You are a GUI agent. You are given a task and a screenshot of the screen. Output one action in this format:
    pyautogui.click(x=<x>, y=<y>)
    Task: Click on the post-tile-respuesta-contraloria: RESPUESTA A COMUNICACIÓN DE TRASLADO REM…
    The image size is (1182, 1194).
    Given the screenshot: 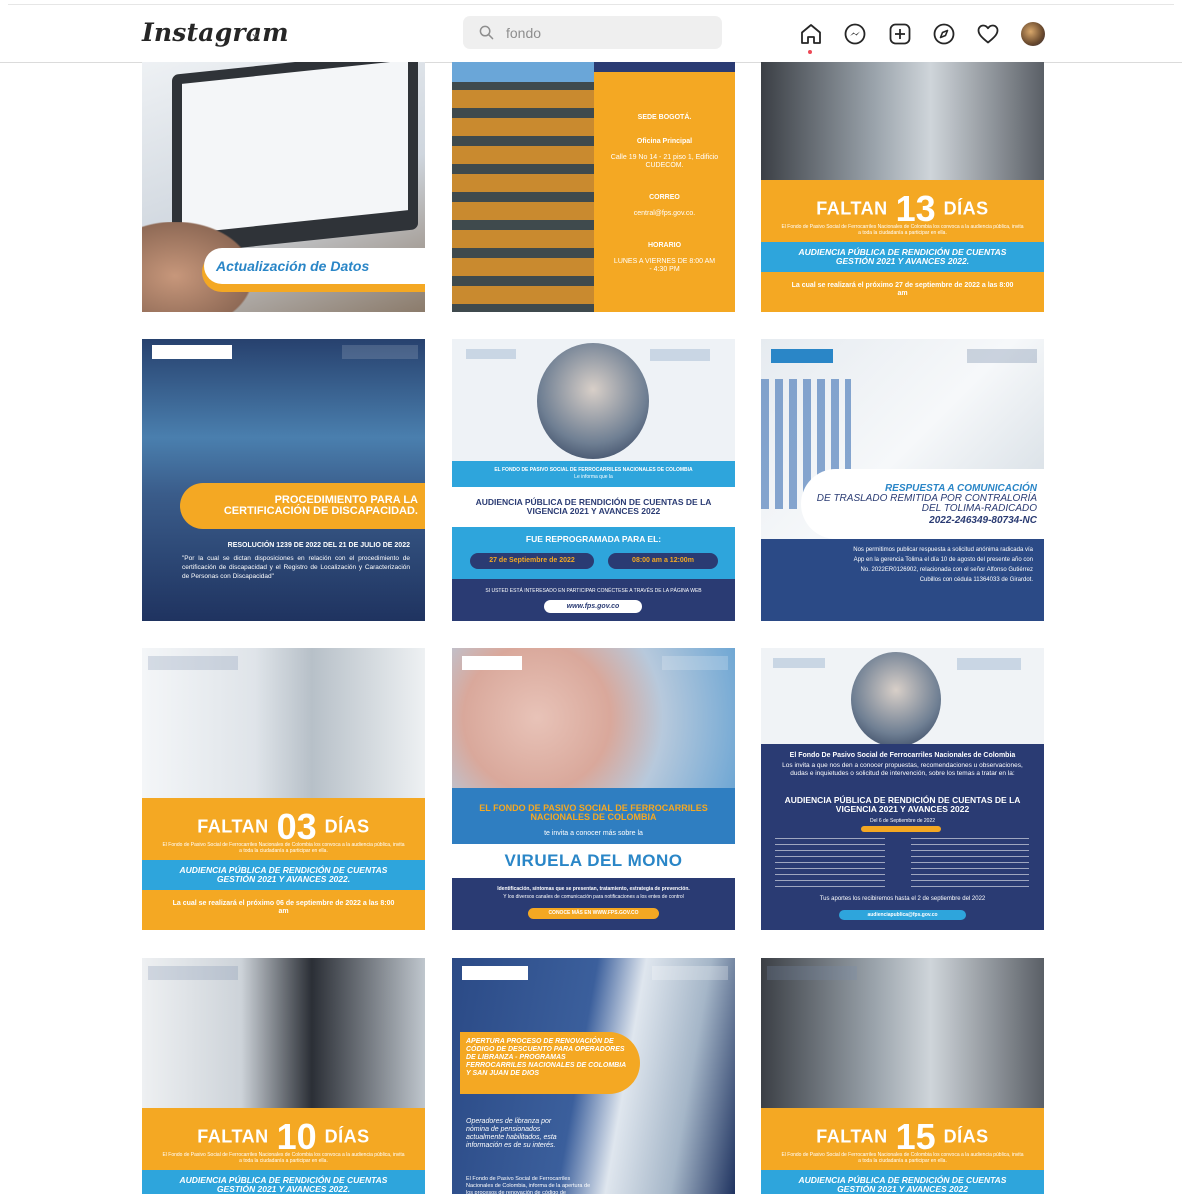 What is the action you would take?
    pyautogui.click(x=902, y=480)
    